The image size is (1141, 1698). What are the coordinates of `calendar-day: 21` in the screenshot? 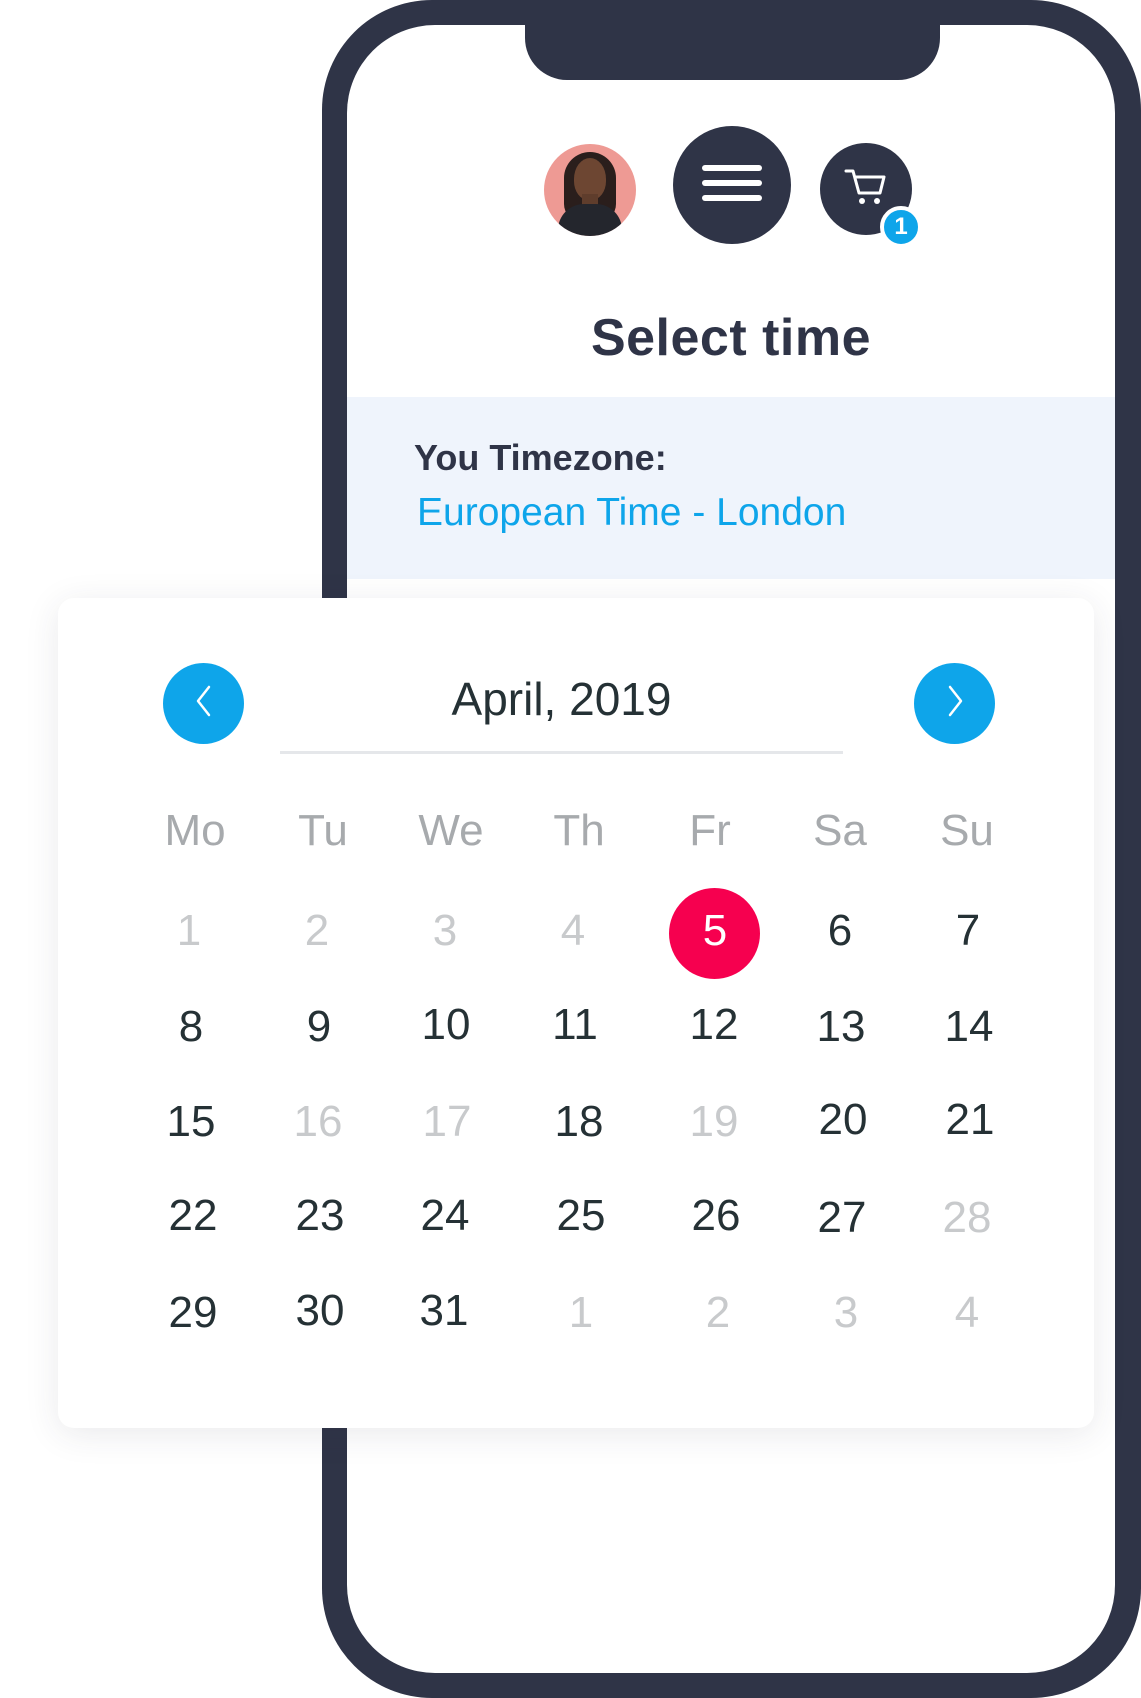 It's located at (970, 1120).